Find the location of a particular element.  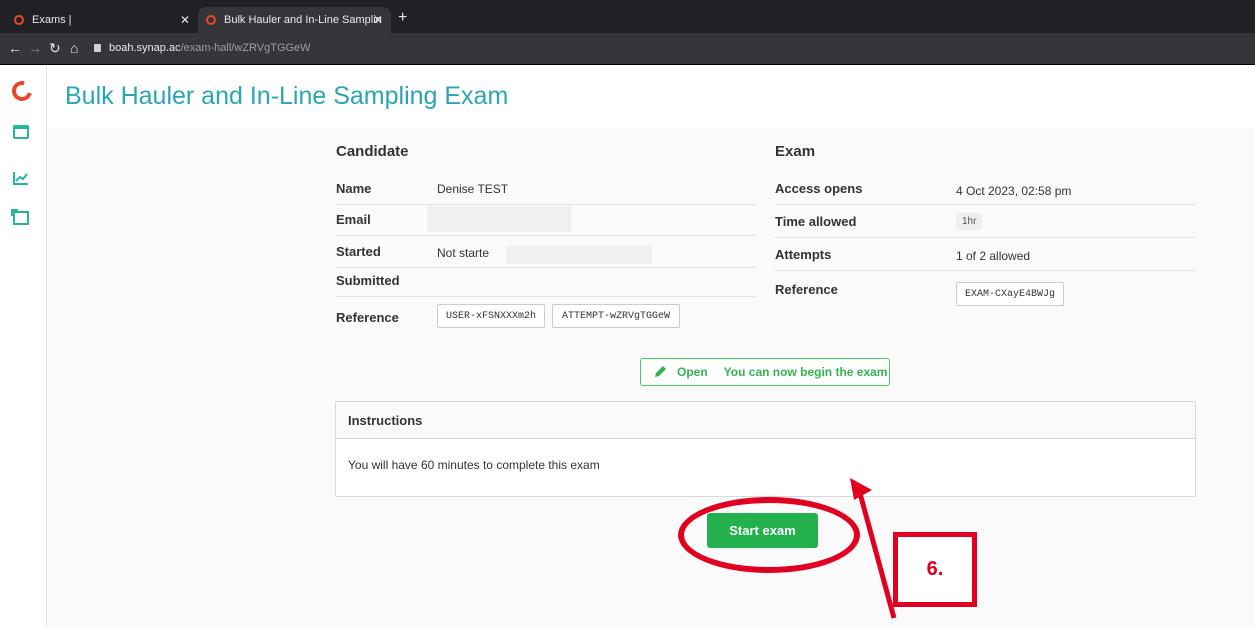

exam-status-box: Open You can now begin the exam is located at coordinates (765, 372).